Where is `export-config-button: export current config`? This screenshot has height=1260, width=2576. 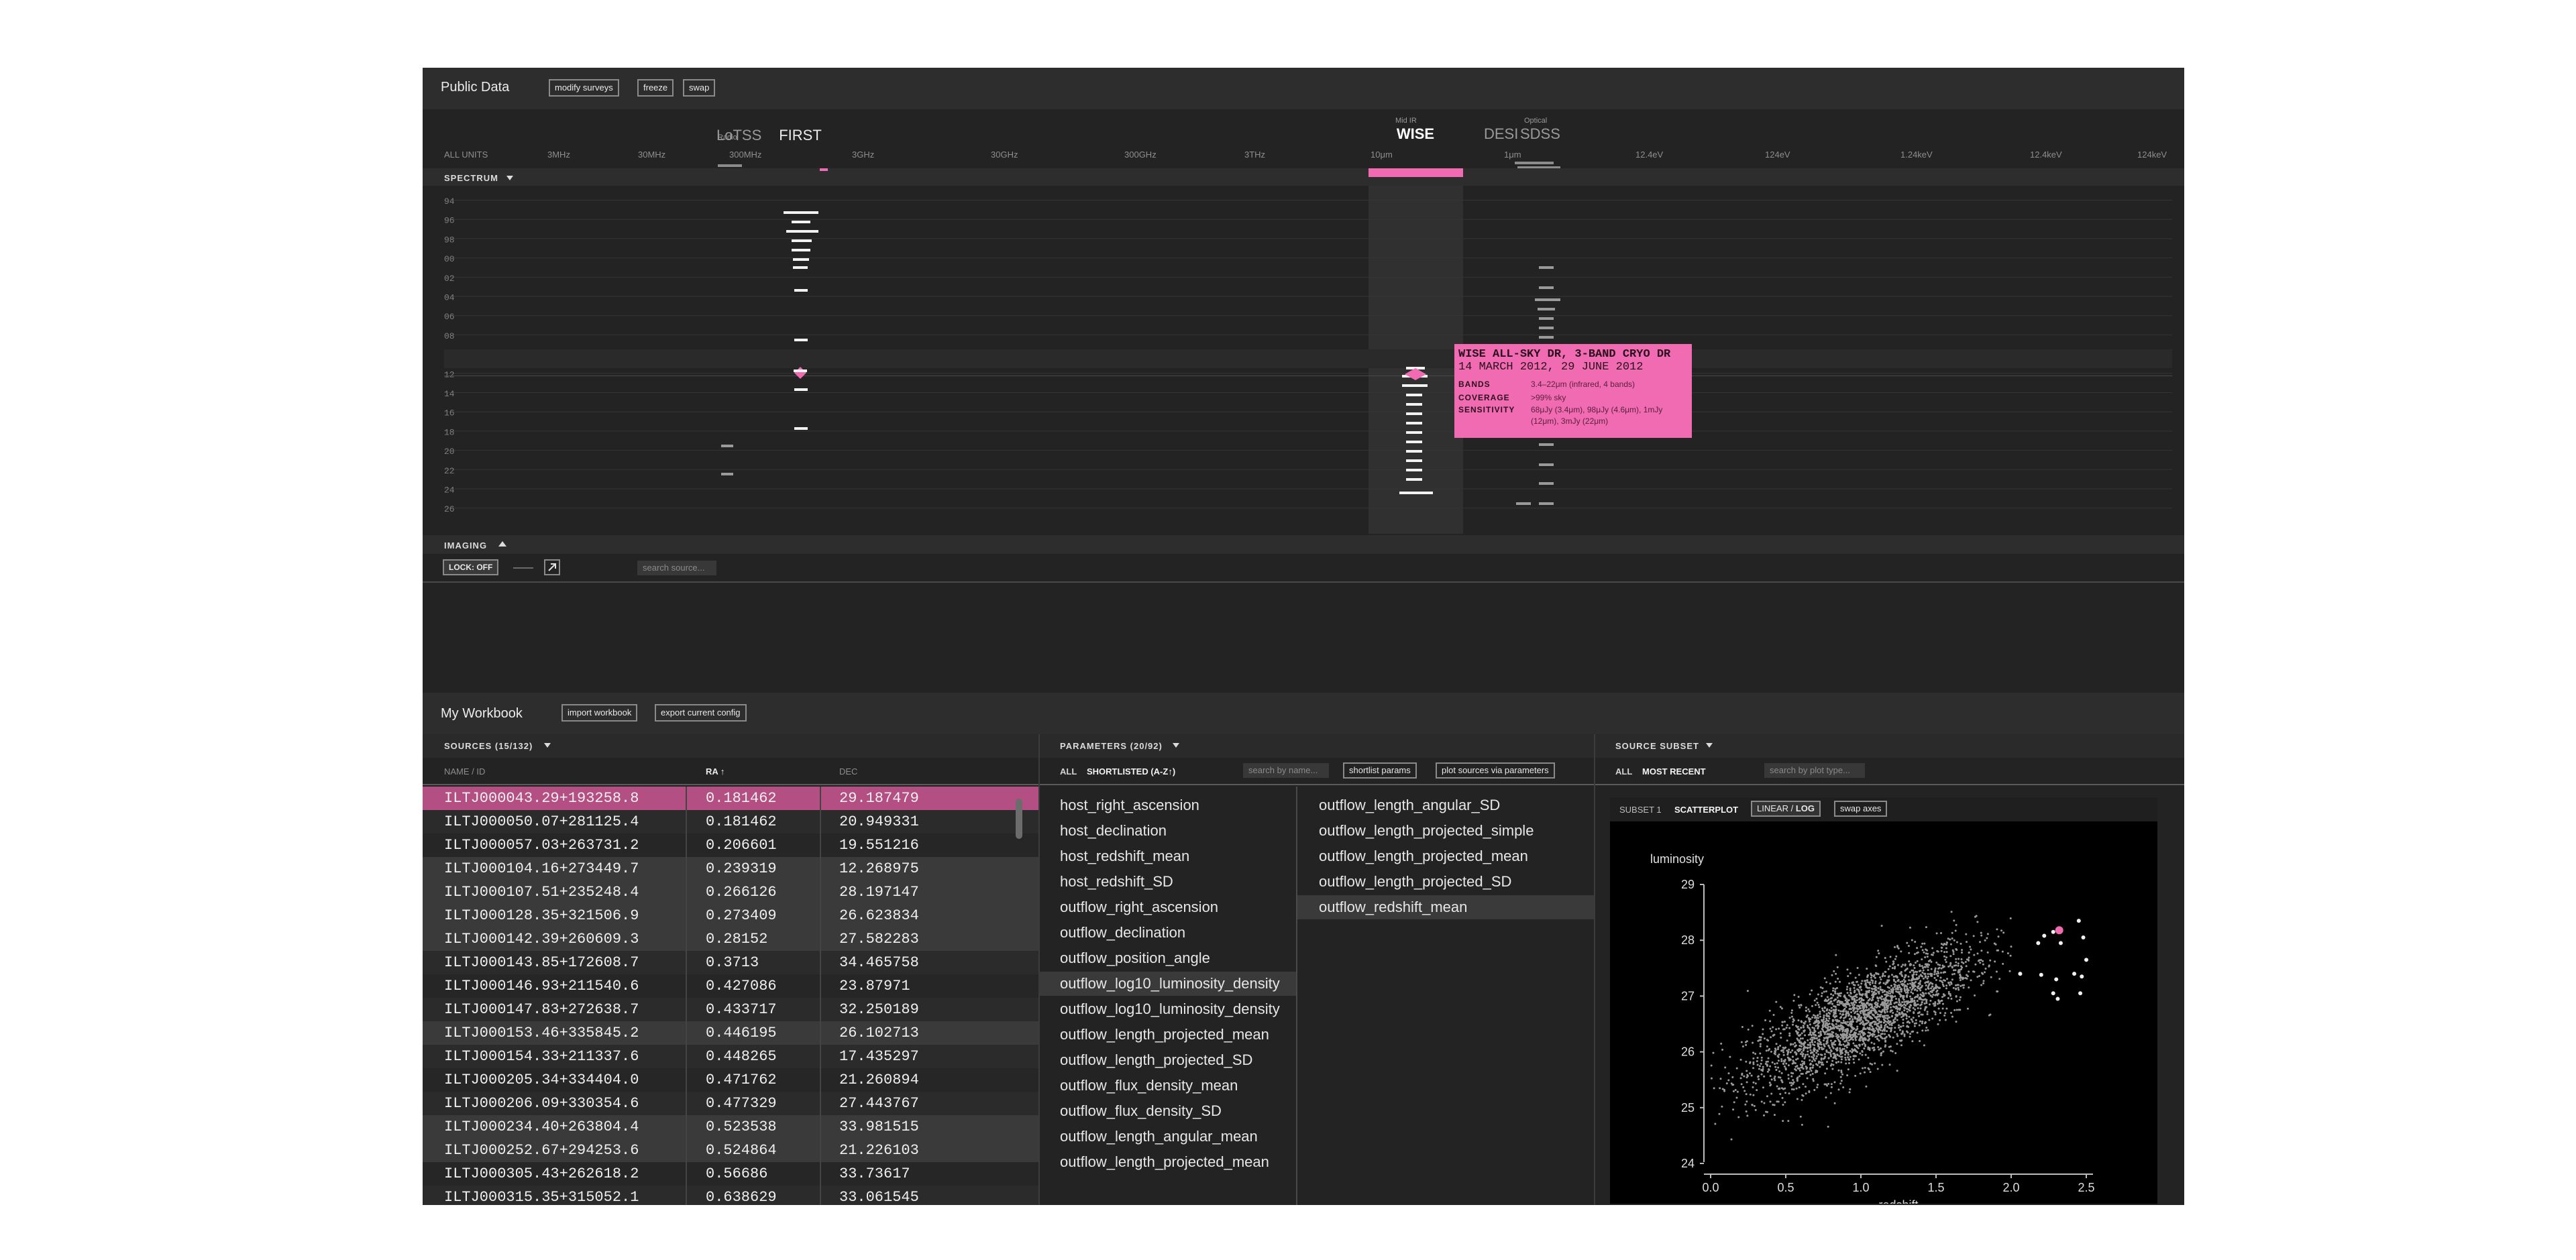 export-config-button: export current config is located at coordinates (701, 713).